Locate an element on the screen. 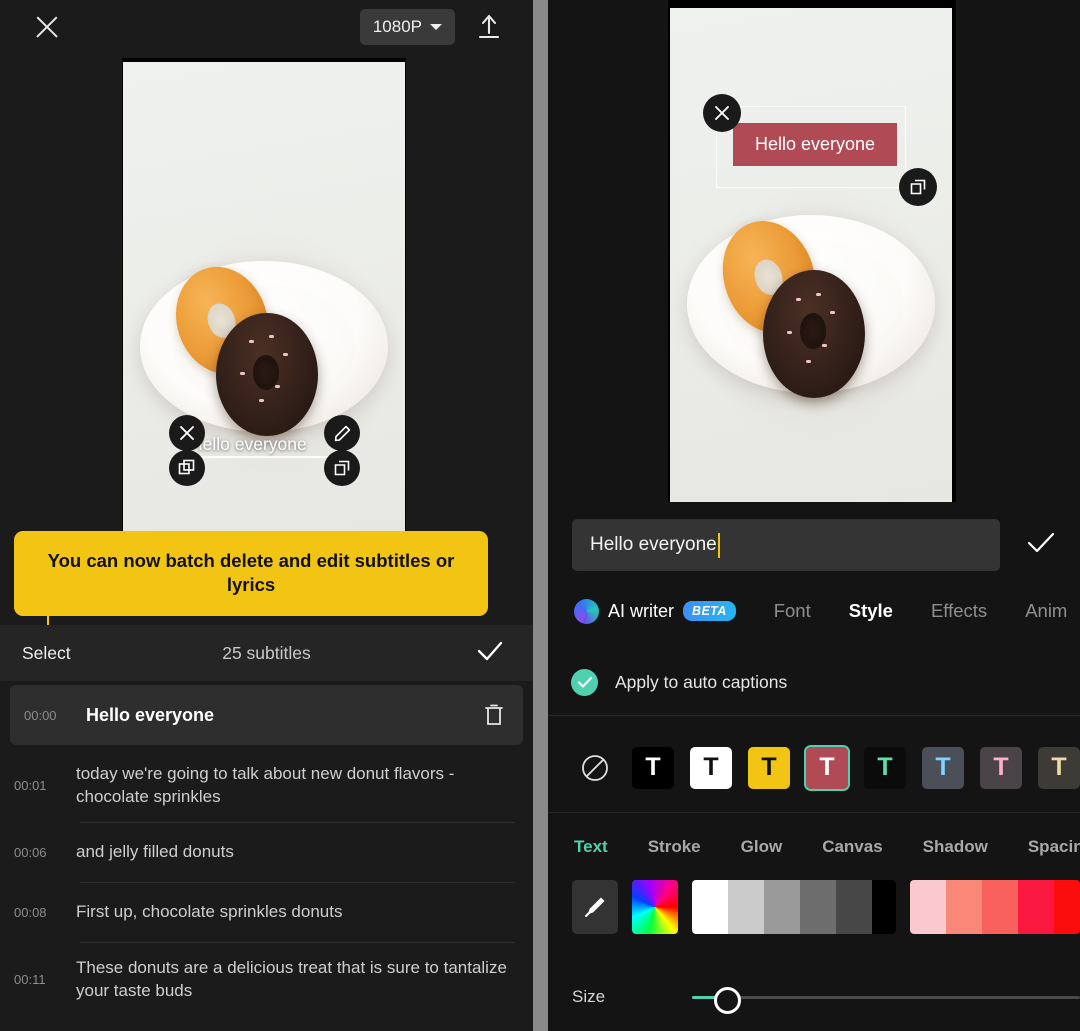  subtitle-count-label: 25 subtitles is located at coordinates (266, 652).